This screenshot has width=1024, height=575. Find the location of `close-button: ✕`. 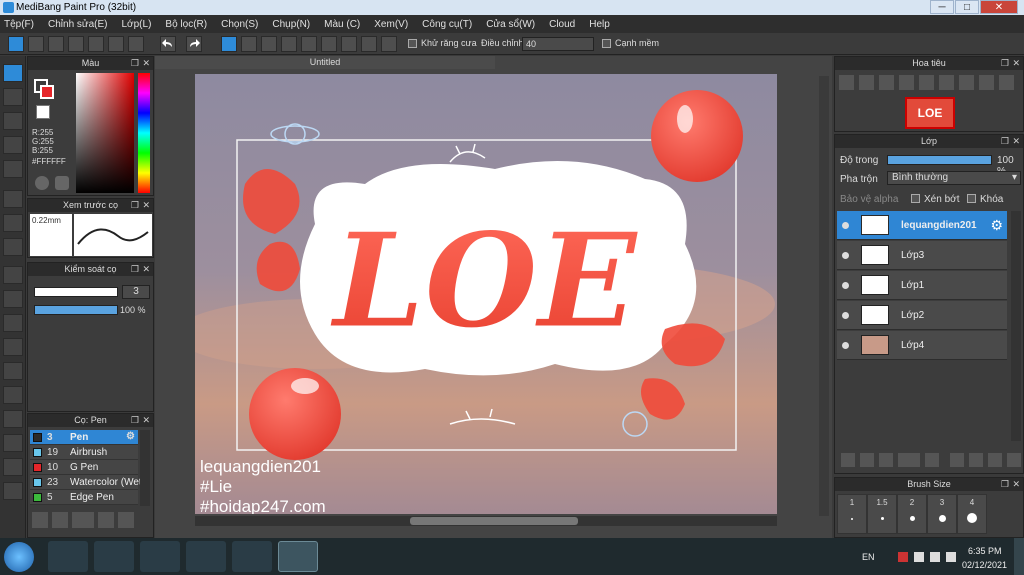

close-button: ✕ is located at coordinates (999, 7).